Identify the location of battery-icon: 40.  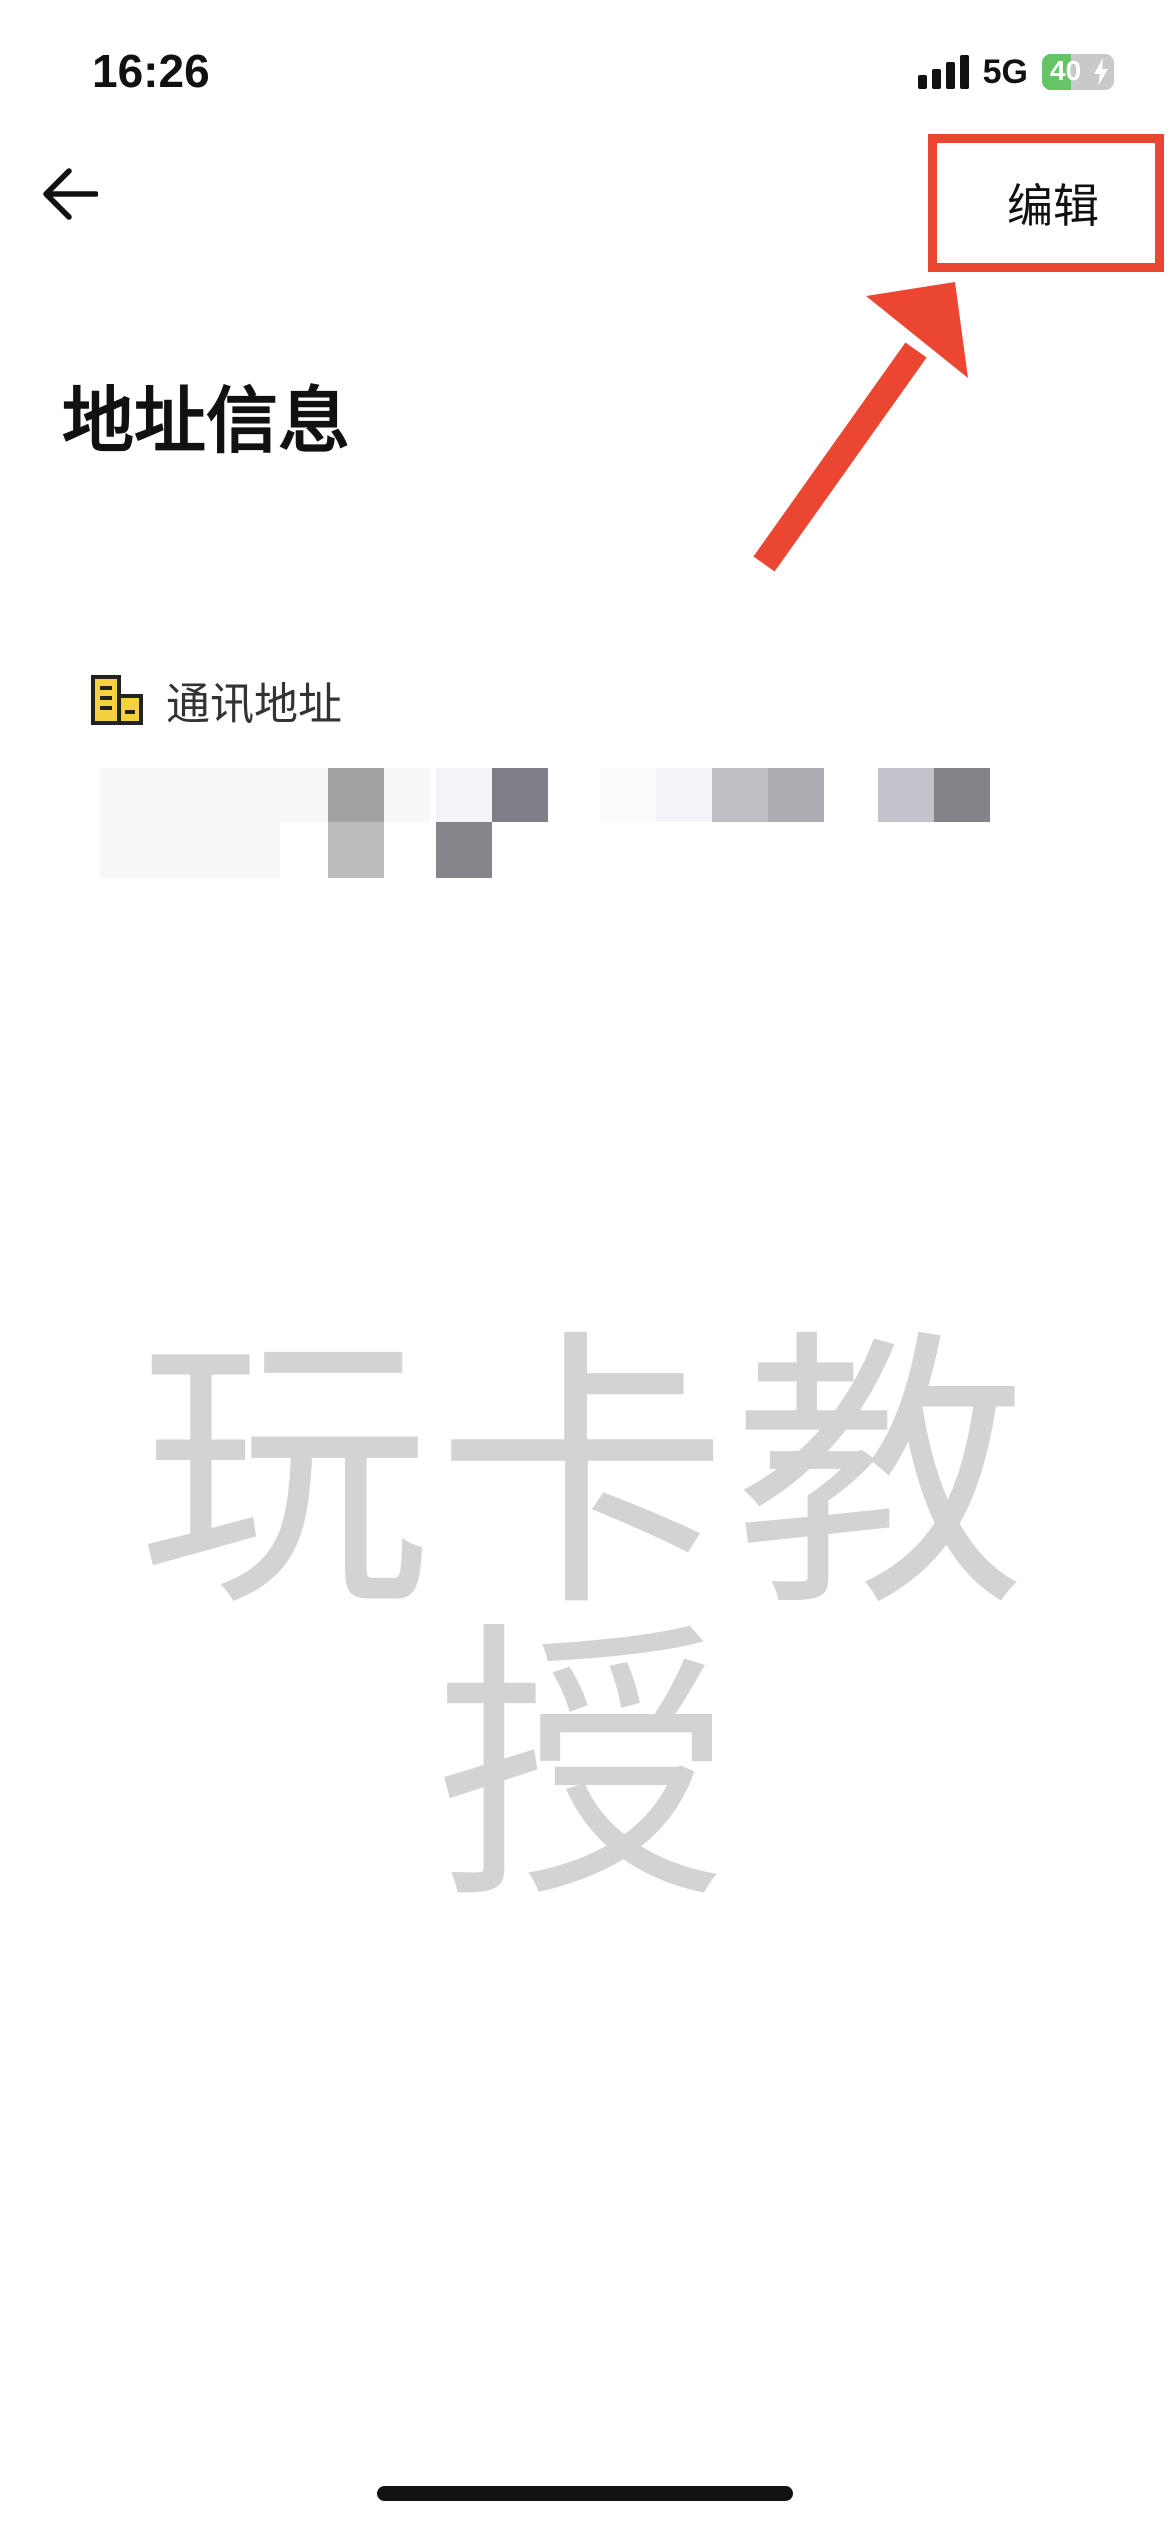
(1078, 72).